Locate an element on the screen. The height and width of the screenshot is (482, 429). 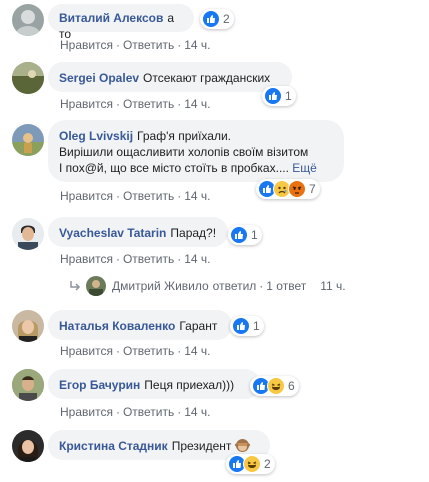
comment-bubble: Наталья Коваленко Гарант is located at coordinates (140, 325).